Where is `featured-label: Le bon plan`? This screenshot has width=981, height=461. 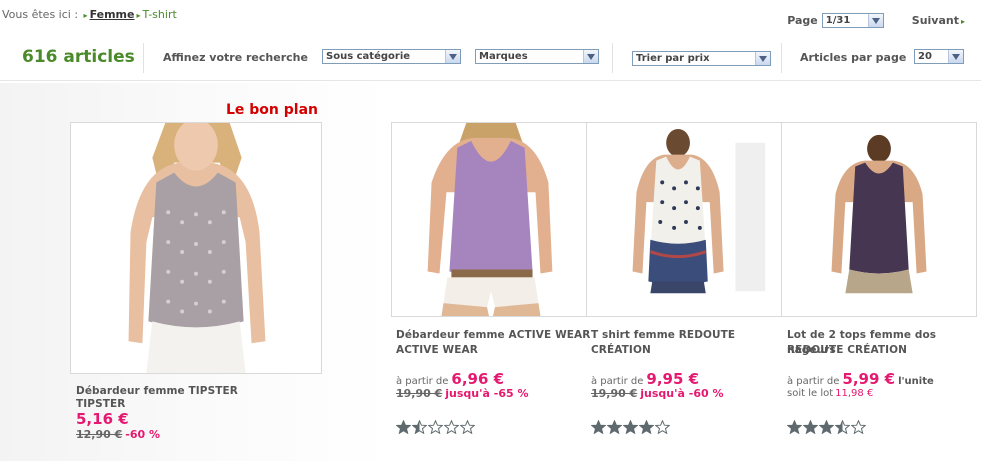 featured-label: Le bon plan is located at coordinates (272, 110).